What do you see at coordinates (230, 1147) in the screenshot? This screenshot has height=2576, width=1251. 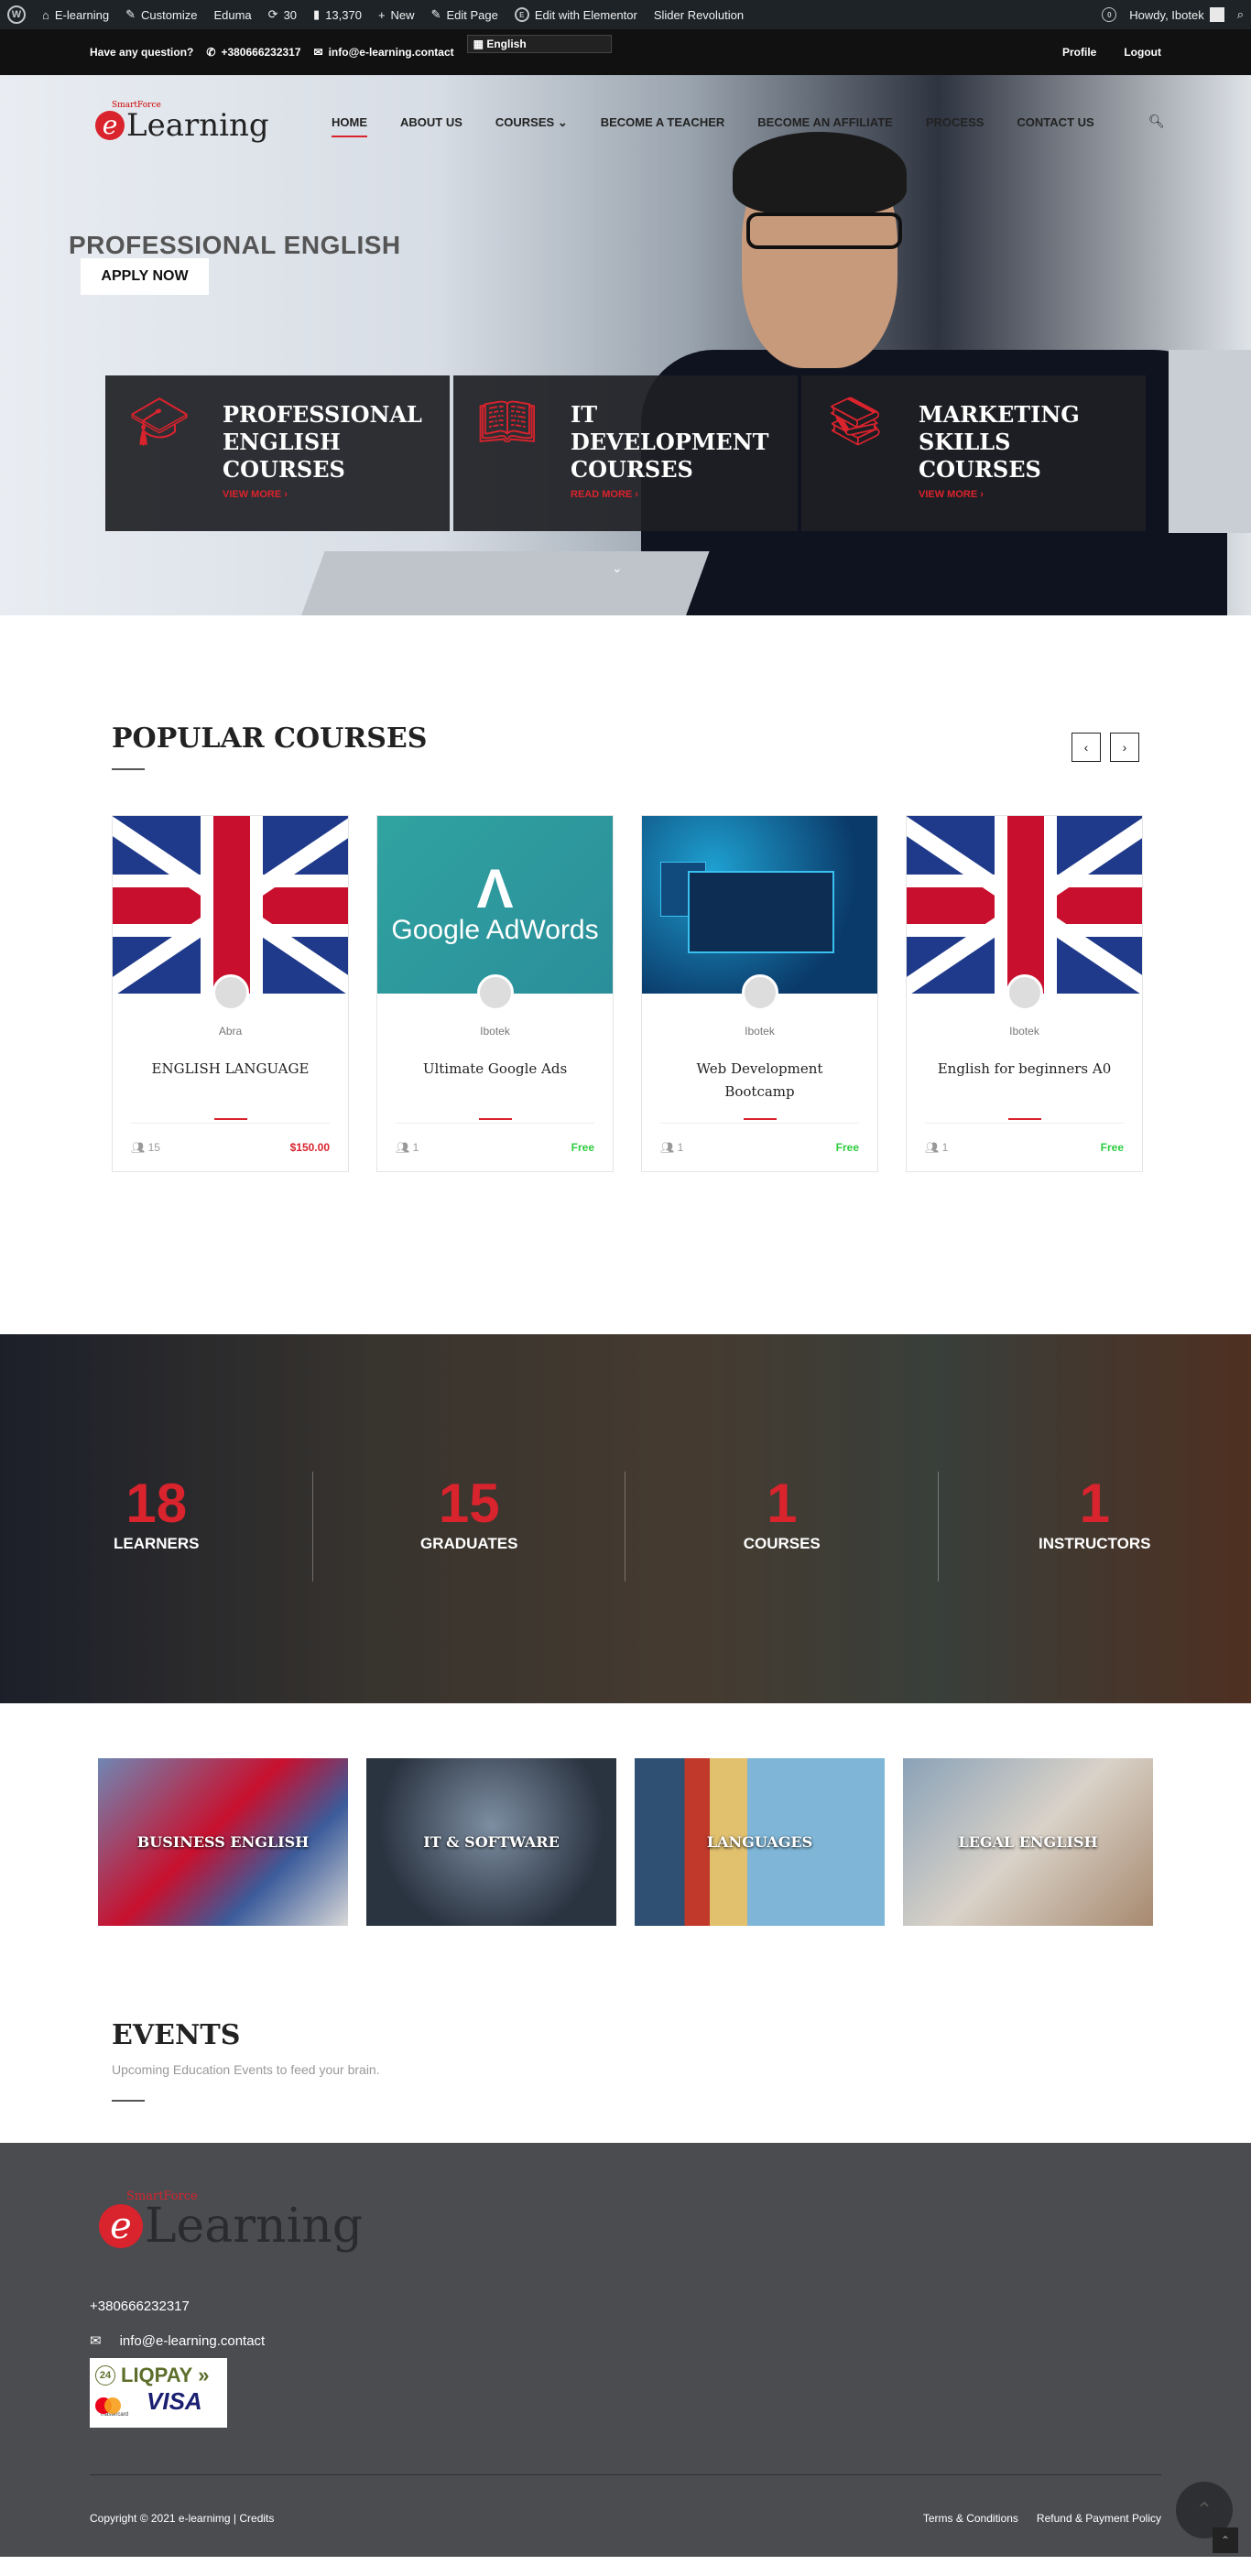 I see `course-meta: 👥︎ 15 $150.00` at bounding box center [230, 1147].